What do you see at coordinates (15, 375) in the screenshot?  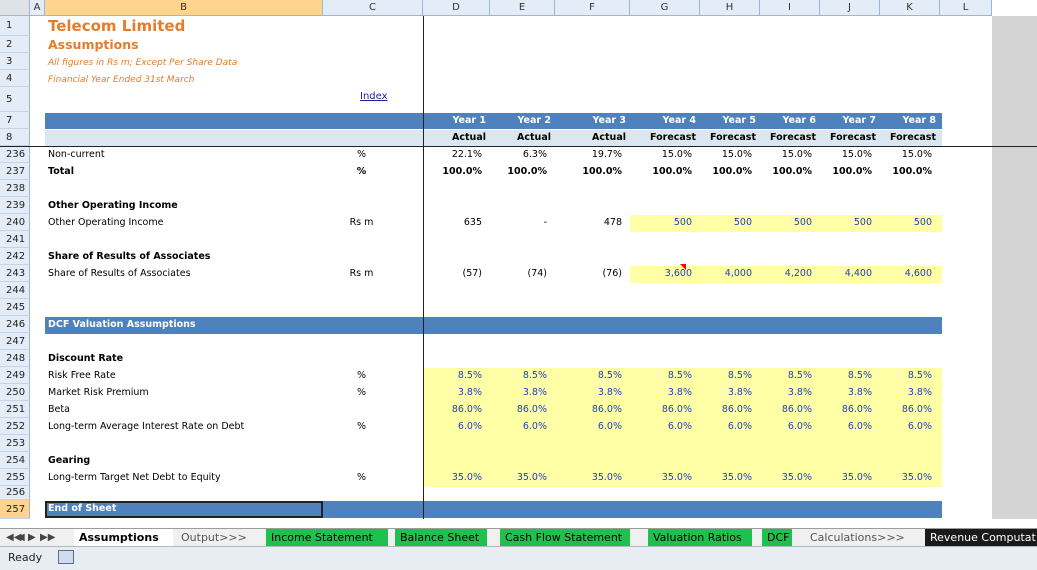 I see `row-header-249: 249` at bounding box center [15, 375].